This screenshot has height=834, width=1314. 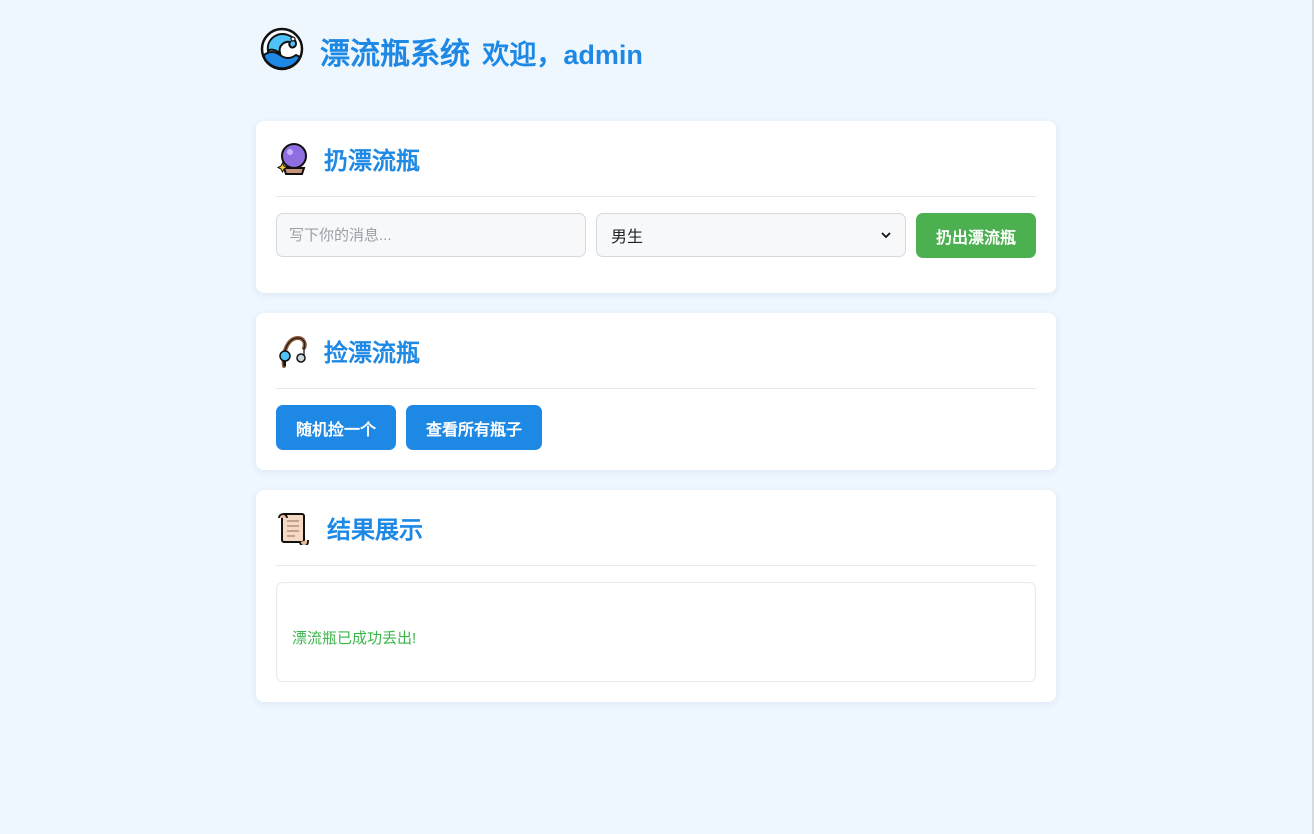 What do you see at coordinates (293, 159) in the screenshot?
I see `crystal-ball-icon` at bounding box center [293, 159].